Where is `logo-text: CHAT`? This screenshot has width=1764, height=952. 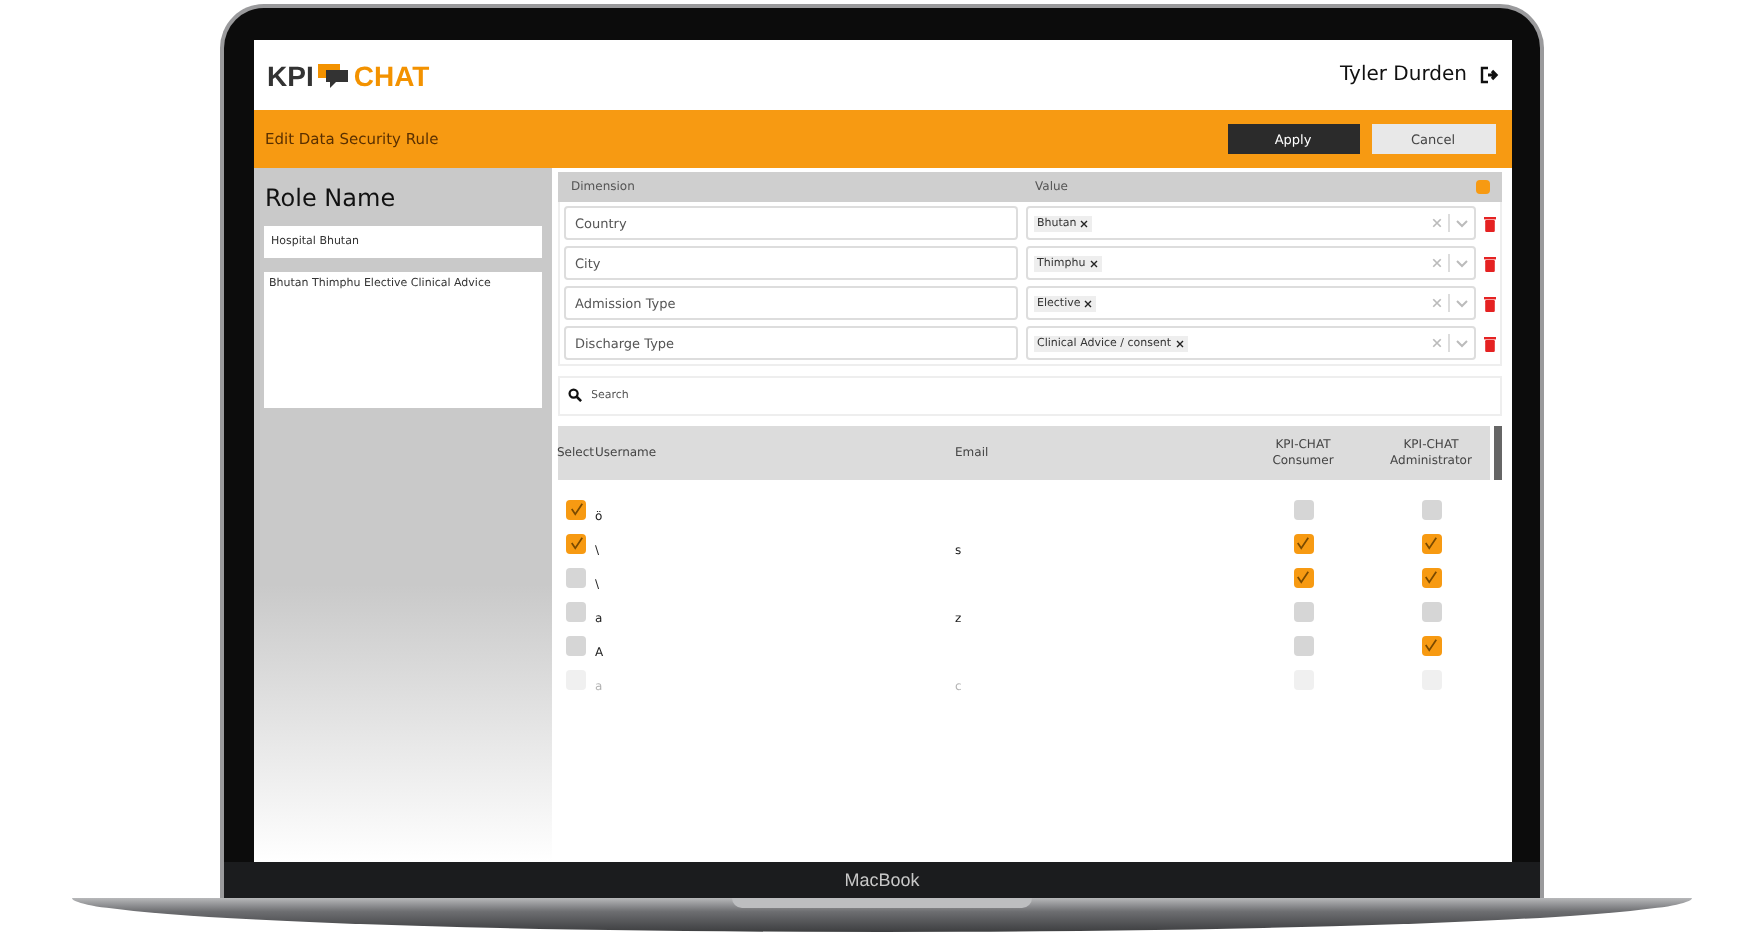 logo-text: CHAT is located at coordinates (391, 75).